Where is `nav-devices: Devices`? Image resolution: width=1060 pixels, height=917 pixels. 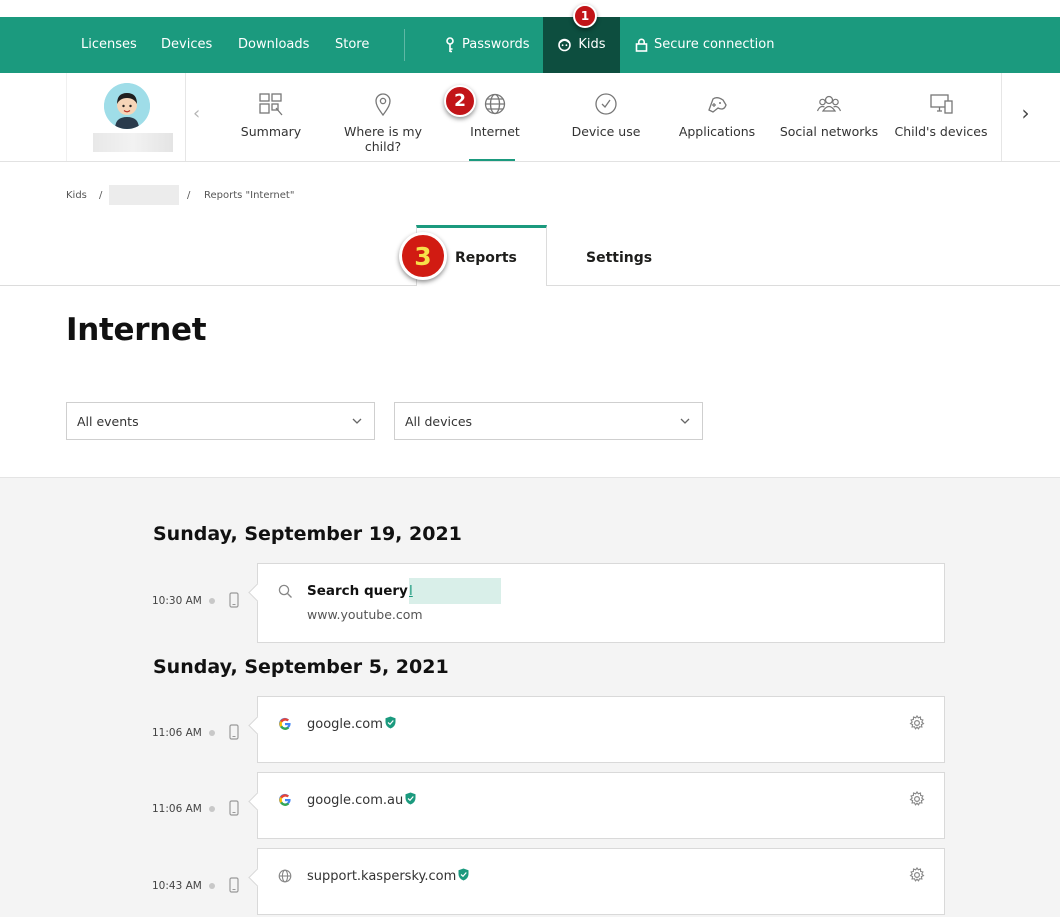 nav-devices: Devices is located at coordinates (186, 45).